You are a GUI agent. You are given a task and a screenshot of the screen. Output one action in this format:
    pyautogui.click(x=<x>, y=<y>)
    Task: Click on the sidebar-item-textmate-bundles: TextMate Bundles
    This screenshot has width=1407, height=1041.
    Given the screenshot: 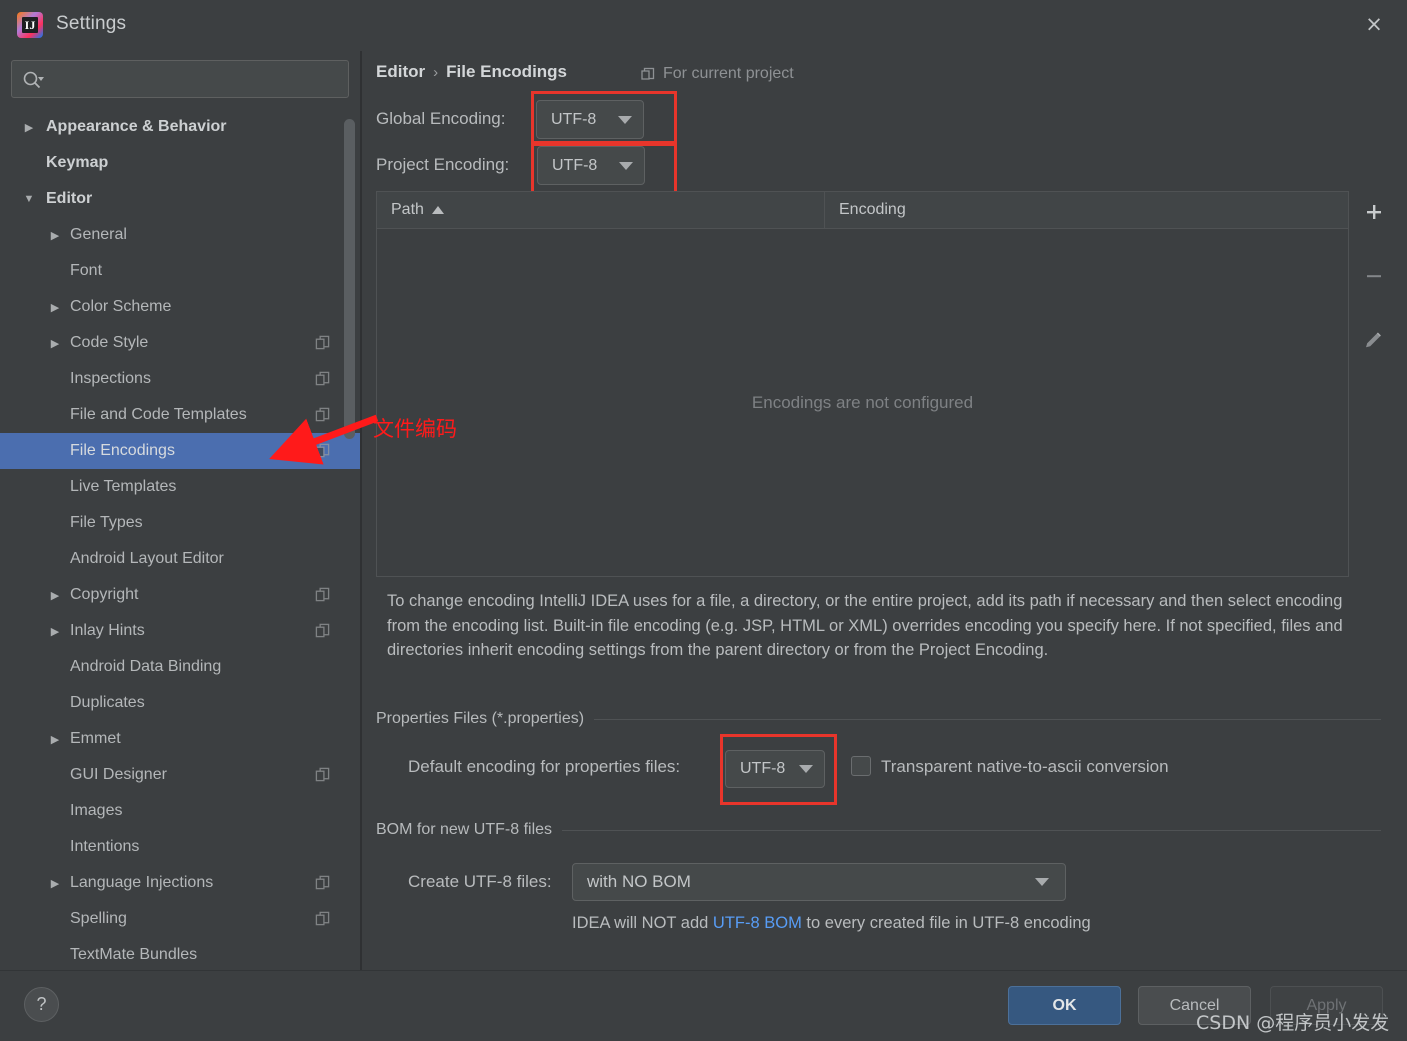 What is the action you would take?
    pyautogui.click(x=180, y=953)
    